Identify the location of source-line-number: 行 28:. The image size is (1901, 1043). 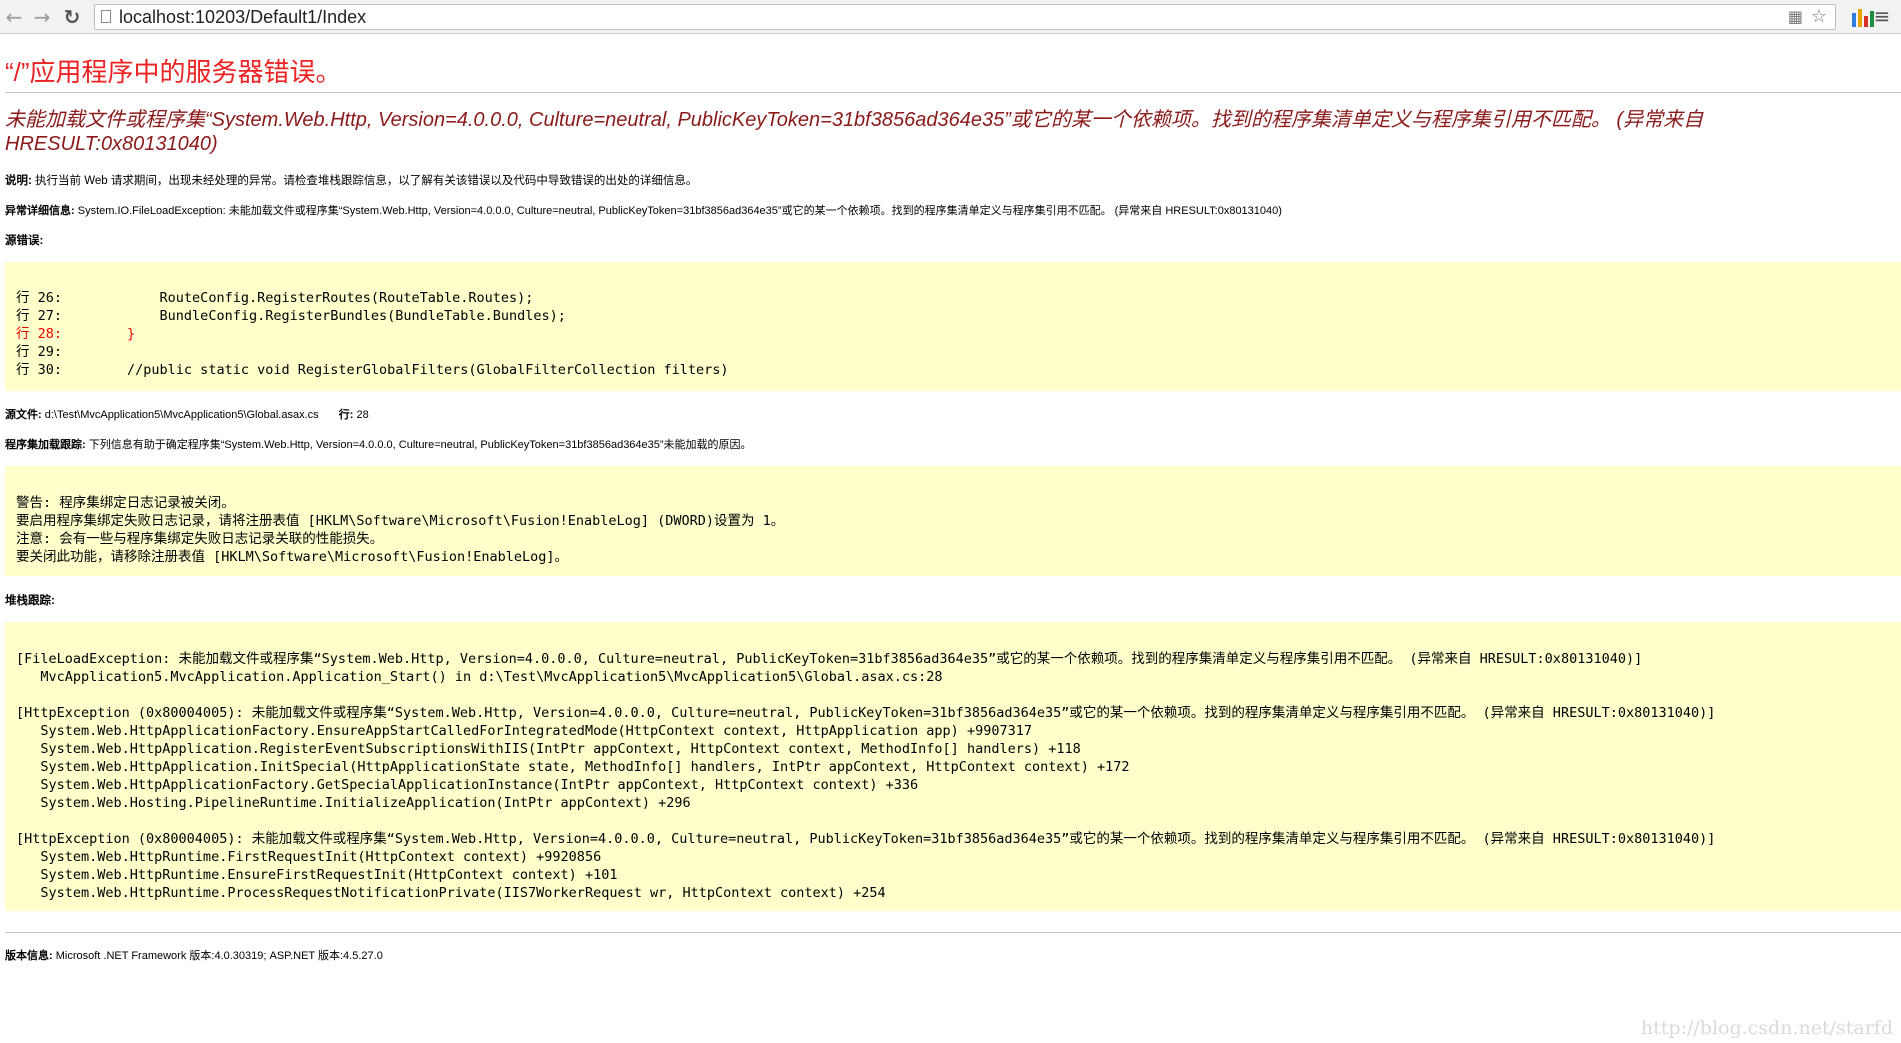
(39, 334).